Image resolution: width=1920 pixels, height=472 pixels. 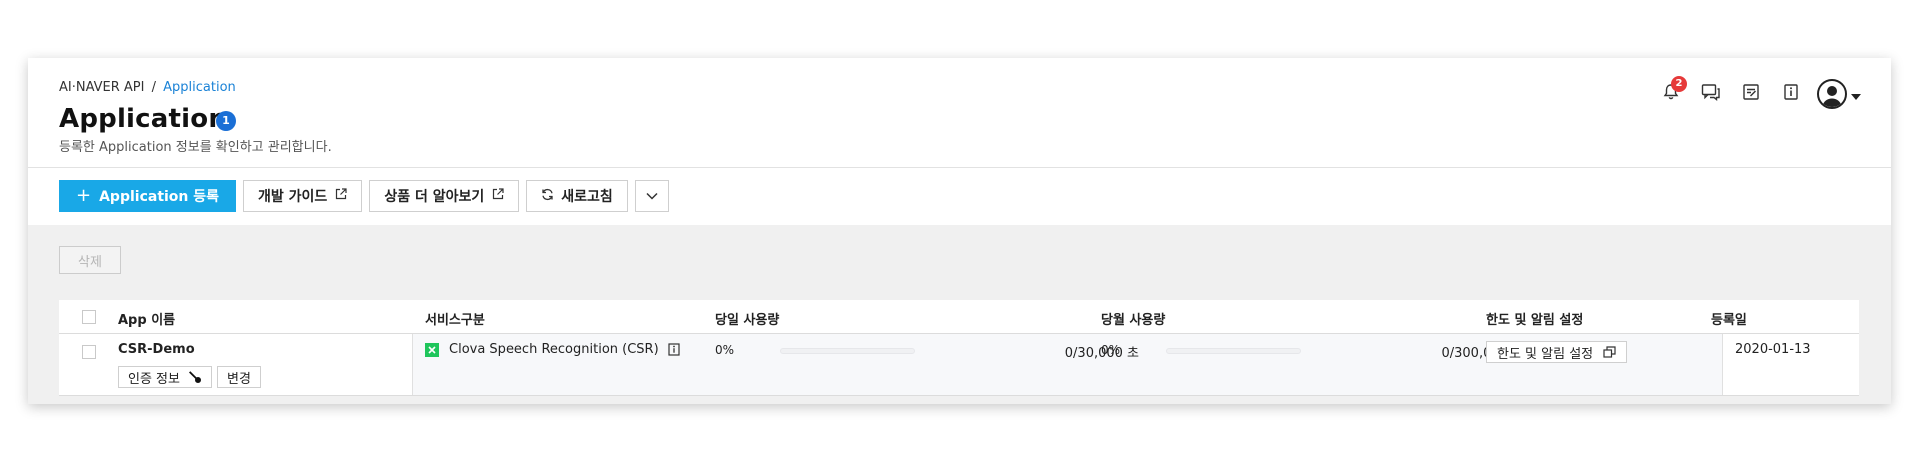 I want to click on notification-button: 2, so click(x=1671, y=94).